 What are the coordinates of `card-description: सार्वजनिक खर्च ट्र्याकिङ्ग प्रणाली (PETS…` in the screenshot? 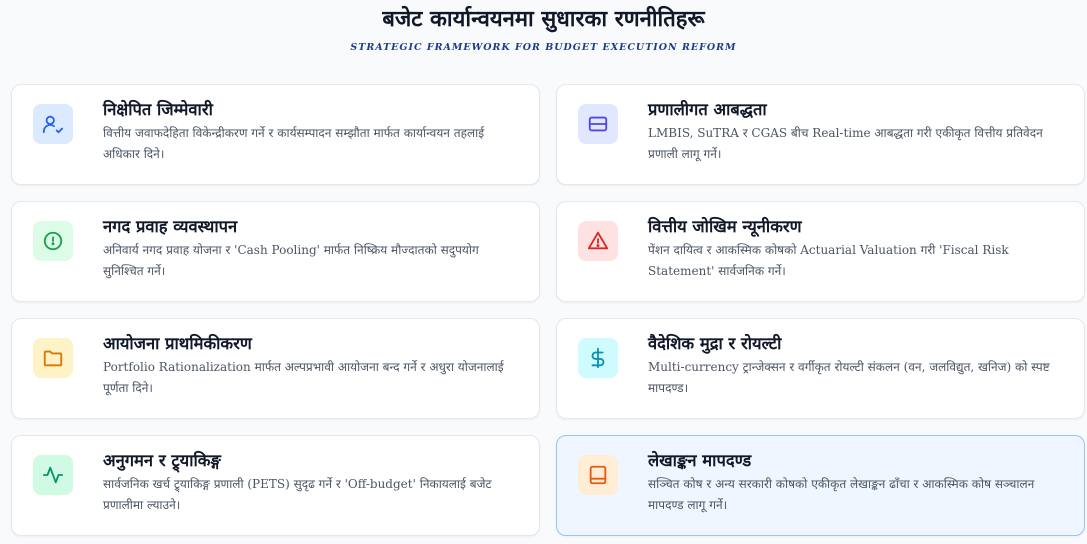 It's located at (297, 494).